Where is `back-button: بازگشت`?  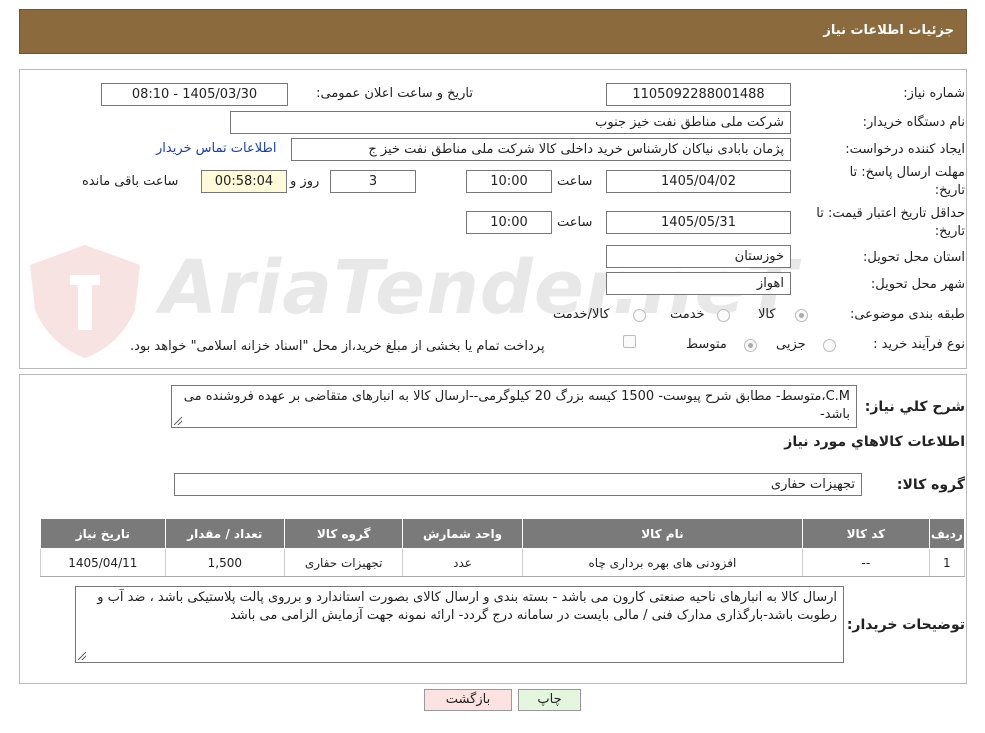 back-button: بازگشت is located at coordinates (468, 700).